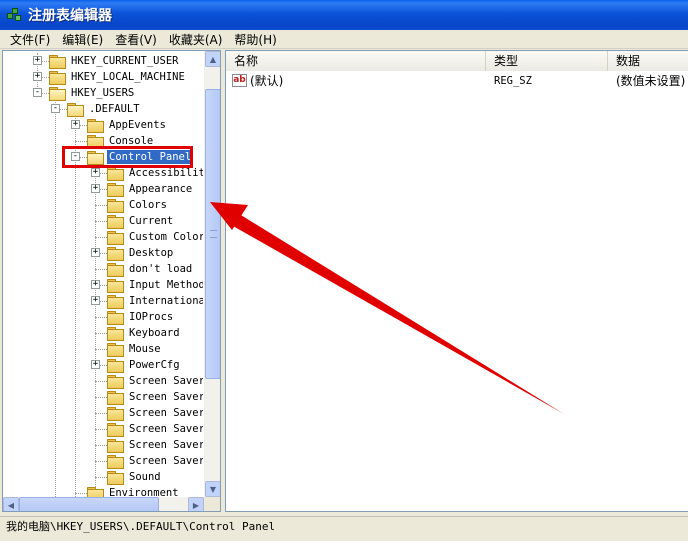 This screenshot has width=688, height=541. What do you see at coordinates (255, 39) in the screenshot?
I see `menu-help: 帮助(H)` at bounding box center [255, 39].